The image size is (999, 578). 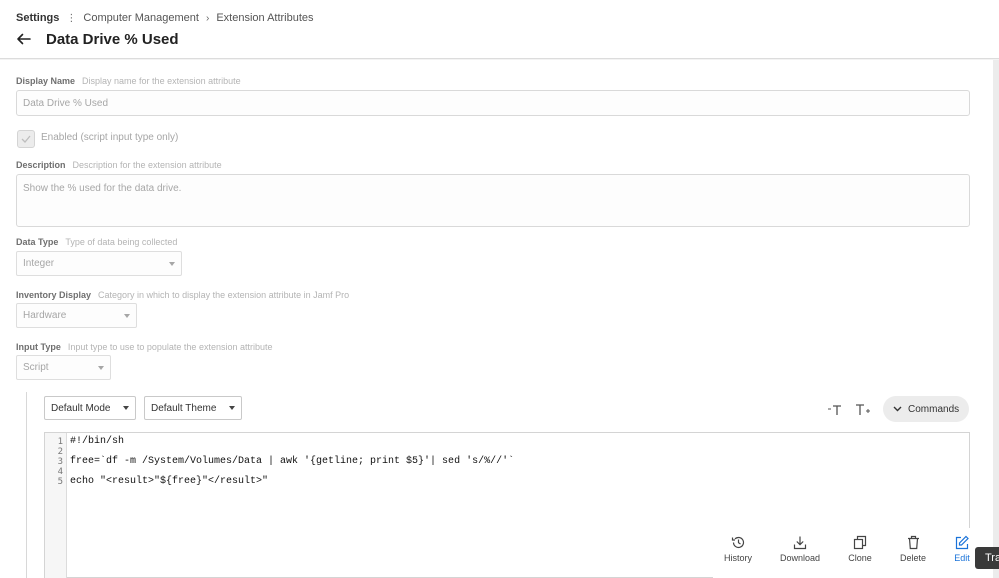 What do you see at coordinates (962, 542) in the screenshot?
I see `edit-icon` at bounding box center [962, 542].